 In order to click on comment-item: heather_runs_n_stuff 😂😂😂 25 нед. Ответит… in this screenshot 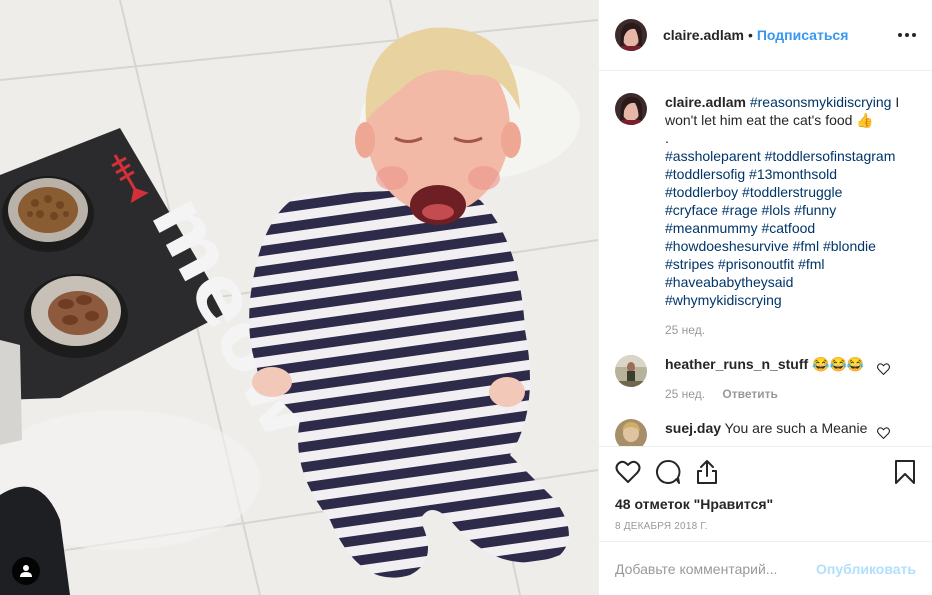, I will do `click(765, 378)`.